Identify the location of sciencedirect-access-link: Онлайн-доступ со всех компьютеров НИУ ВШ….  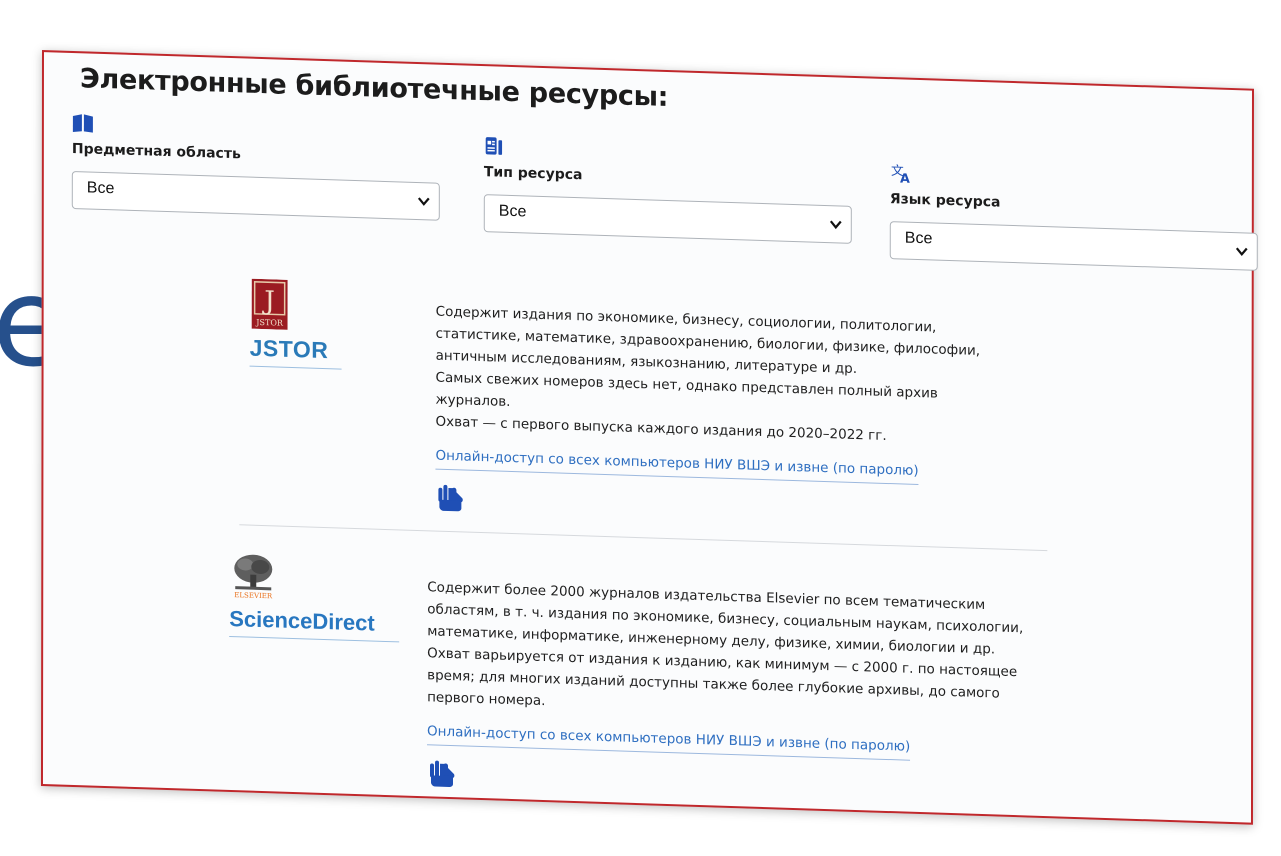
(669, 740).